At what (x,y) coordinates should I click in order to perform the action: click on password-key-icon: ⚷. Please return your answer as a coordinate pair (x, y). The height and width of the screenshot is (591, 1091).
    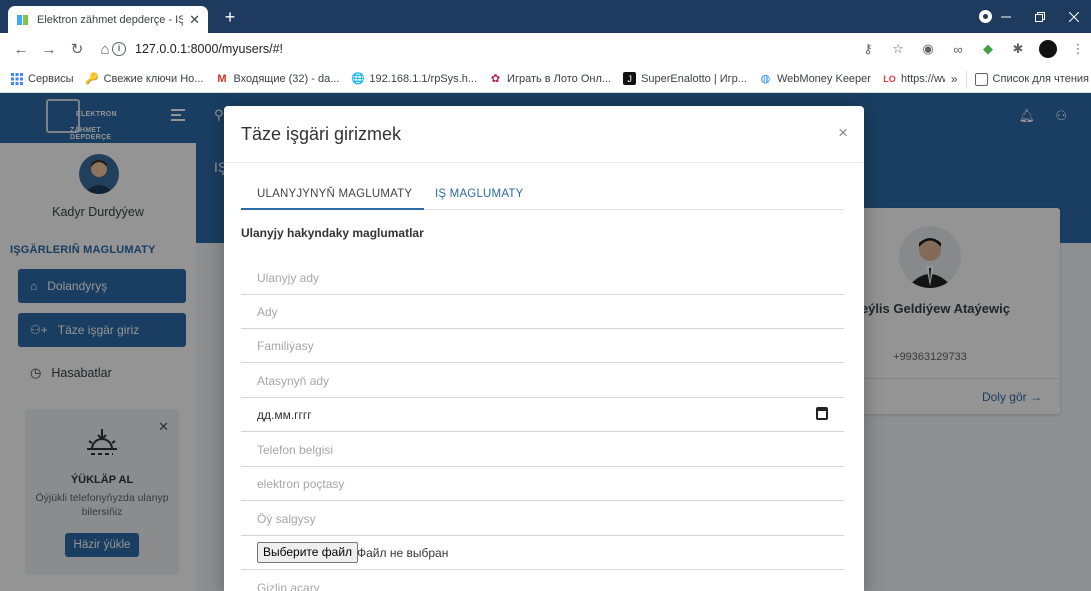
    Looking at the image, I should click on (868, 49).